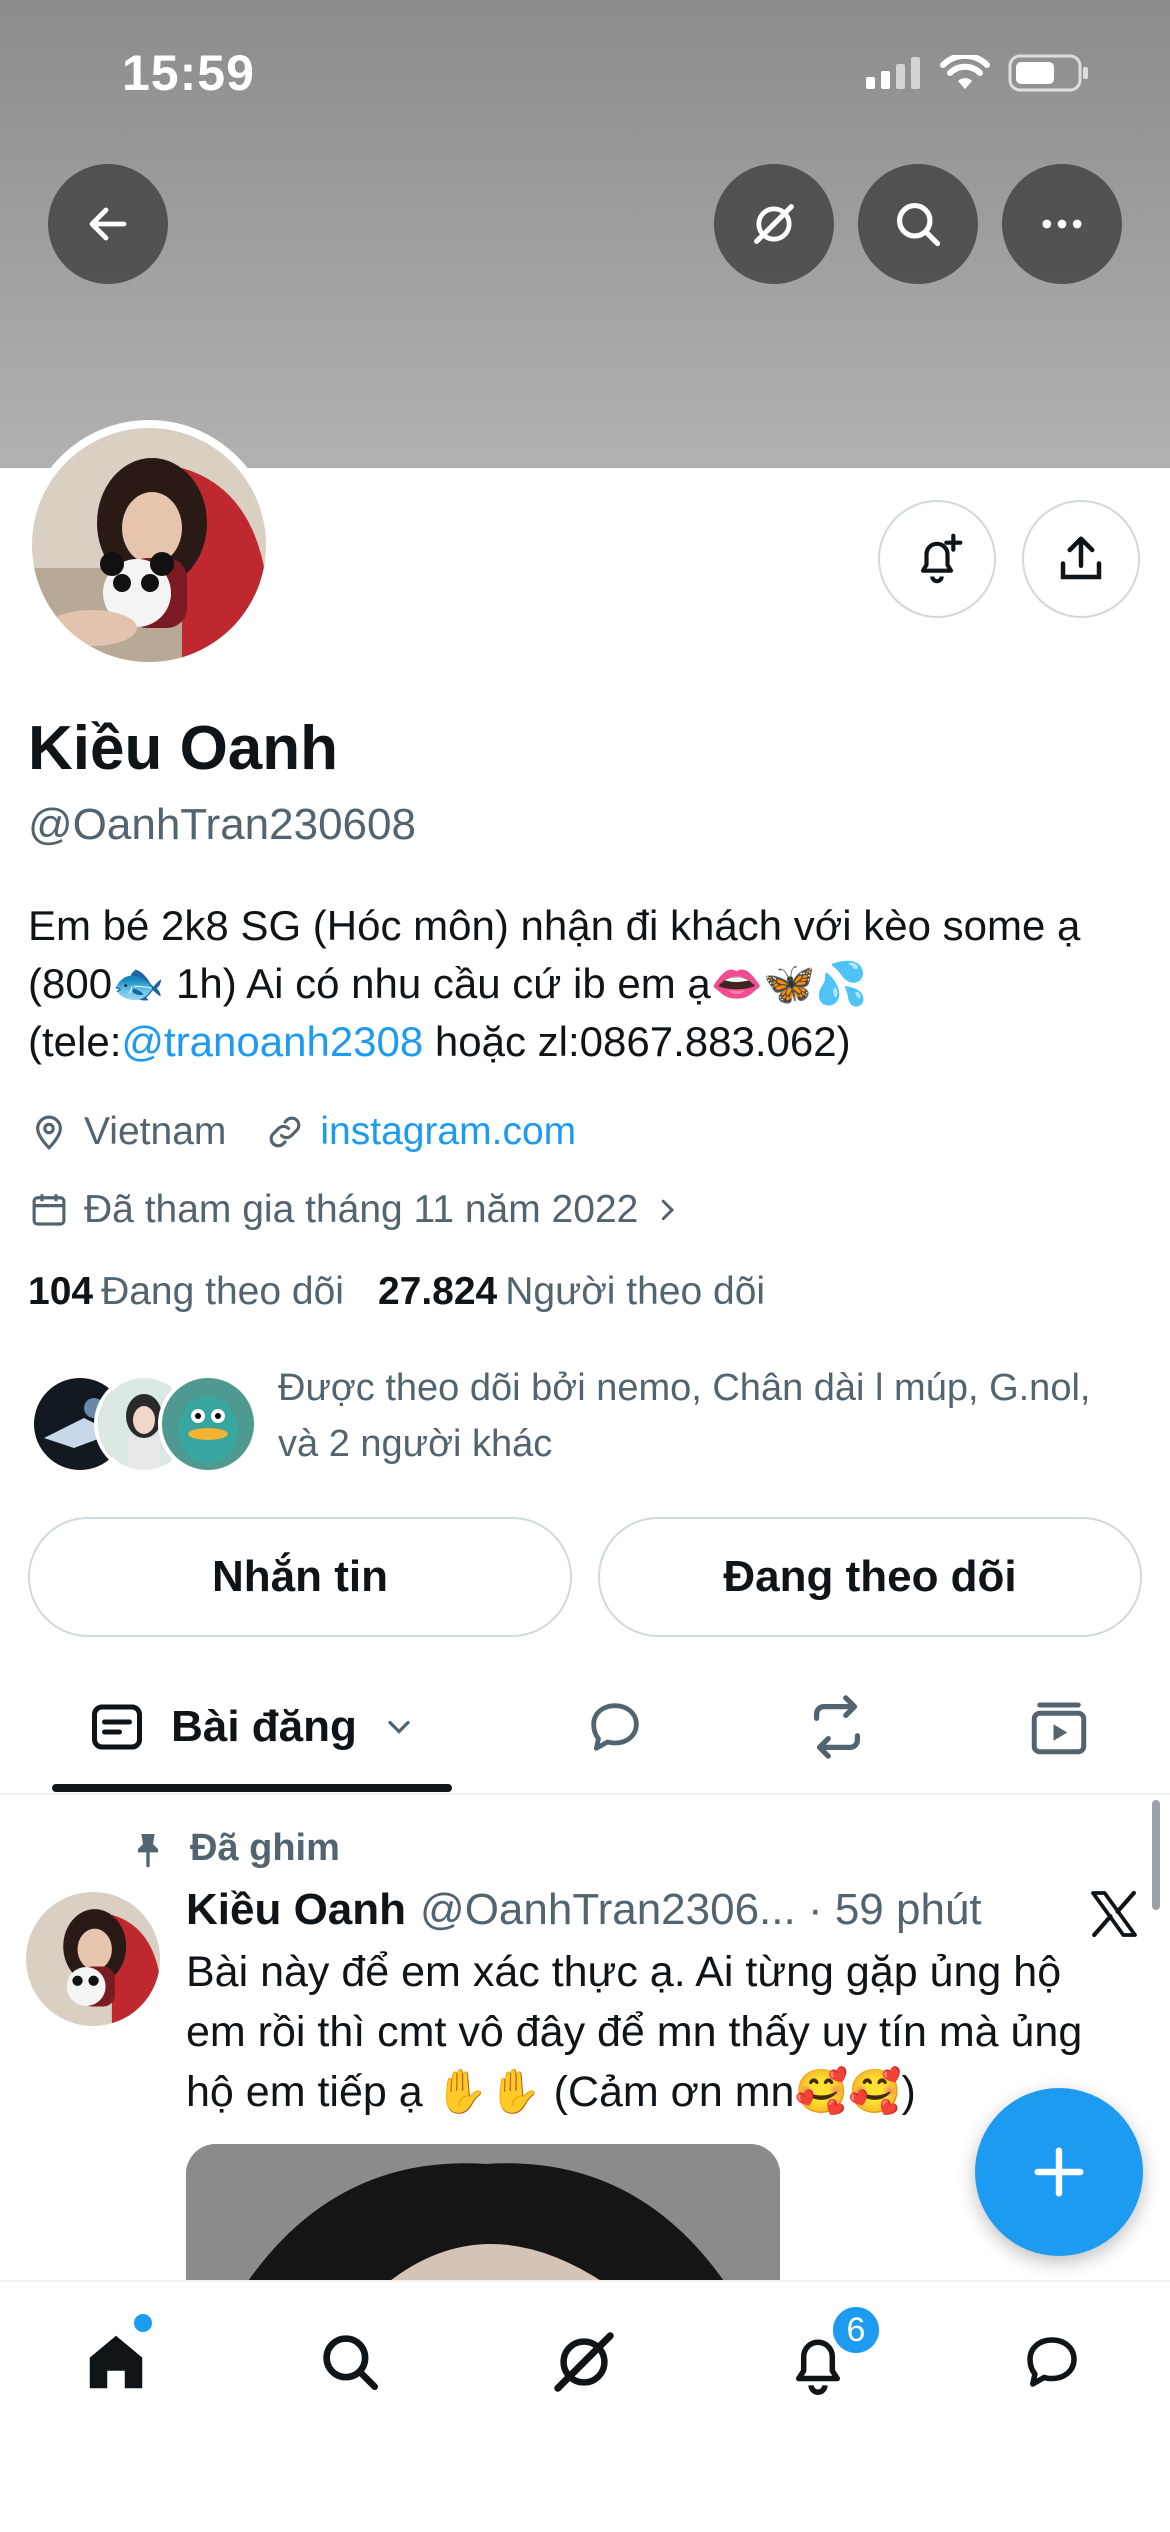  Describe the element at coordinates (265, 1848) in the screenshot. I see `pinned-label: Đã ghim` at that location.